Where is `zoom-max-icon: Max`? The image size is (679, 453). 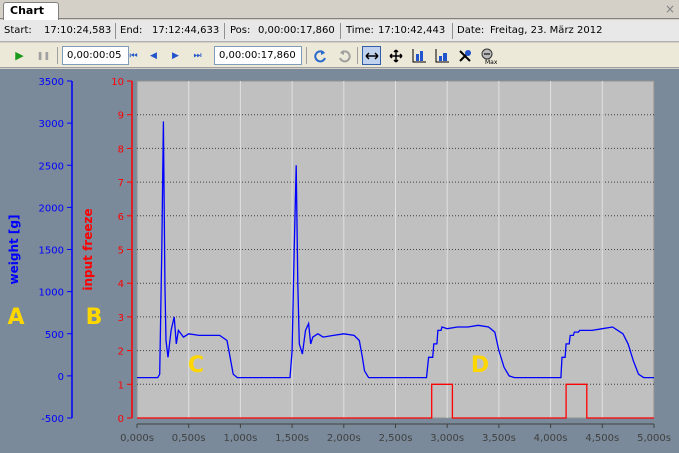
zoom-max-icon: Max is located at coordinates (487, 55).